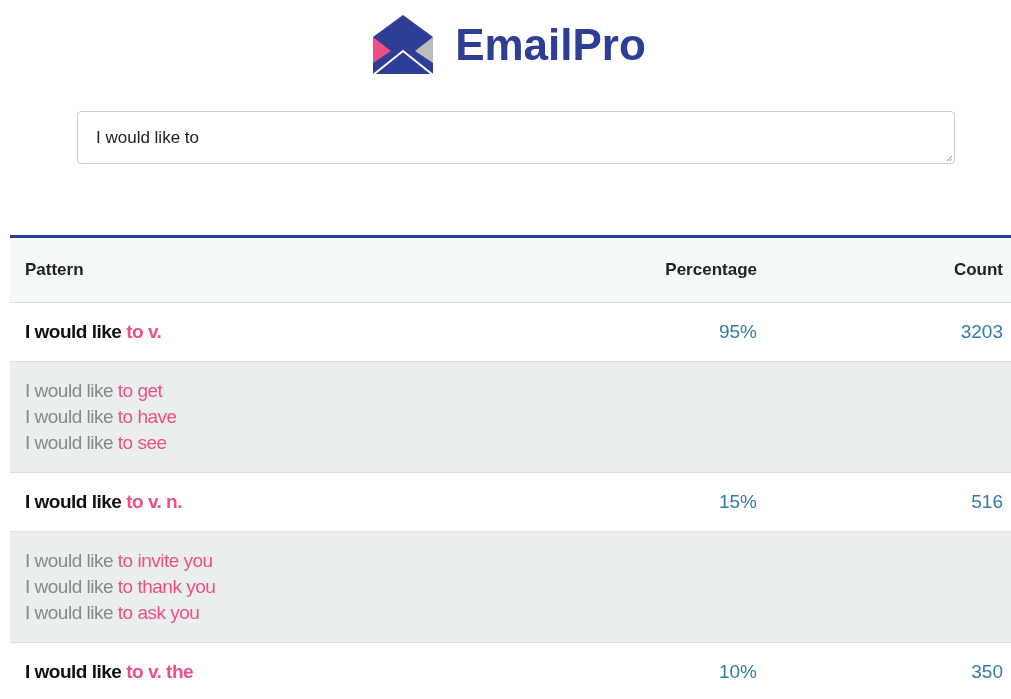 This screenshot has width=1011, height=699. What do you see at coordinates (94, 391) in the screenshot?
I see `example-text: I would like to get` at bounding box center [94, 391].